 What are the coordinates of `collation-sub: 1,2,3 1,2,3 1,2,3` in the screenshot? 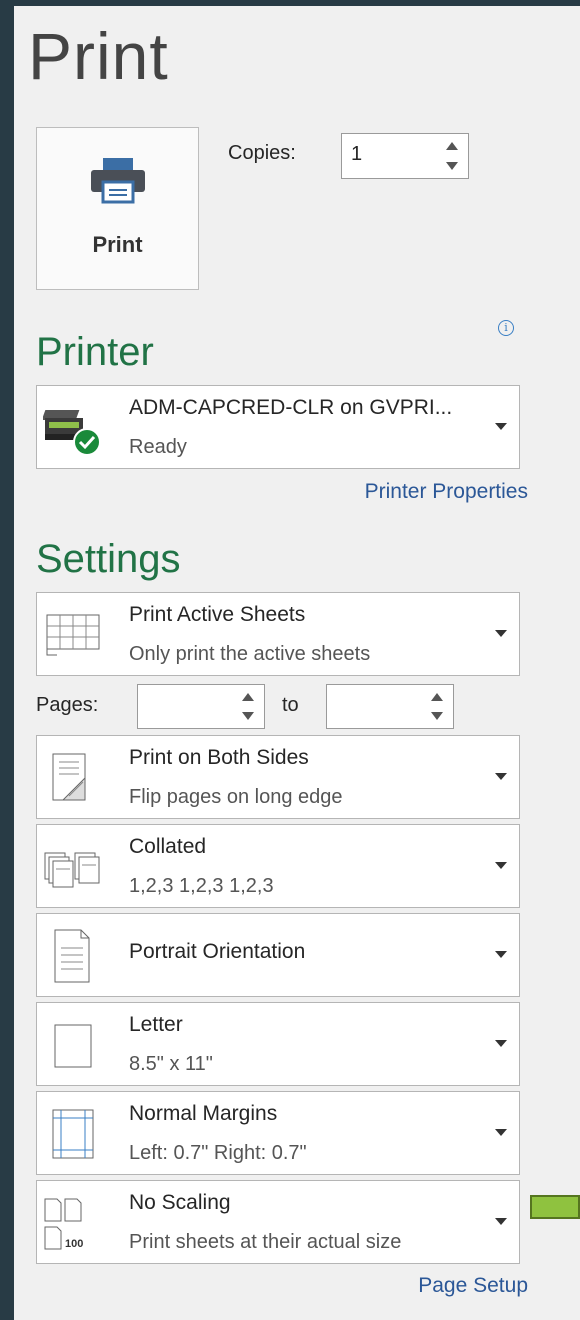 It's located at (201, 886).